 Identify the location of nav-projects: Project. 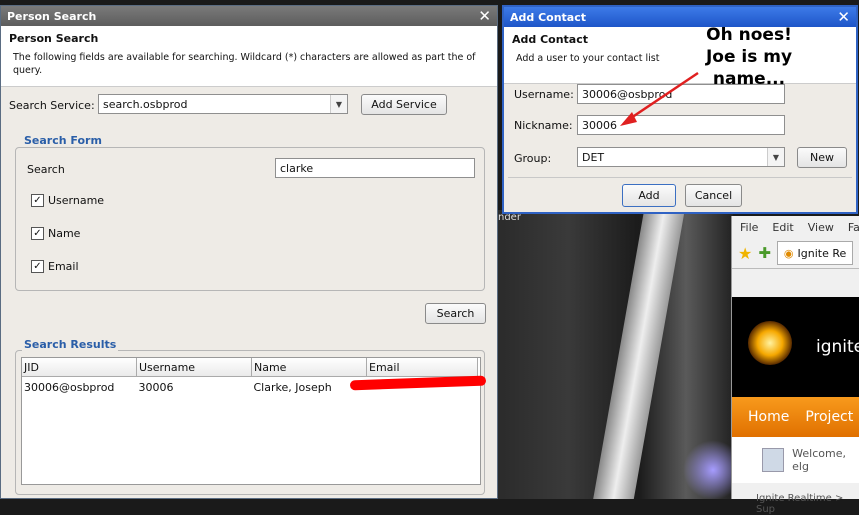
(829, 417).